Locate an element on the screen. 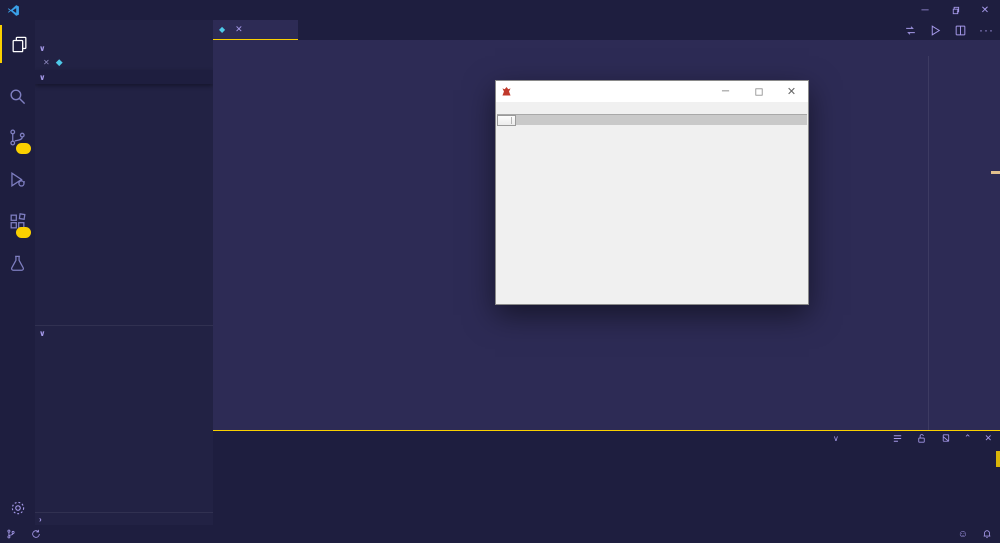 The width and height of the screenshot is (1000, 543). scale-slider-handle is located at coordinates (506, 120).